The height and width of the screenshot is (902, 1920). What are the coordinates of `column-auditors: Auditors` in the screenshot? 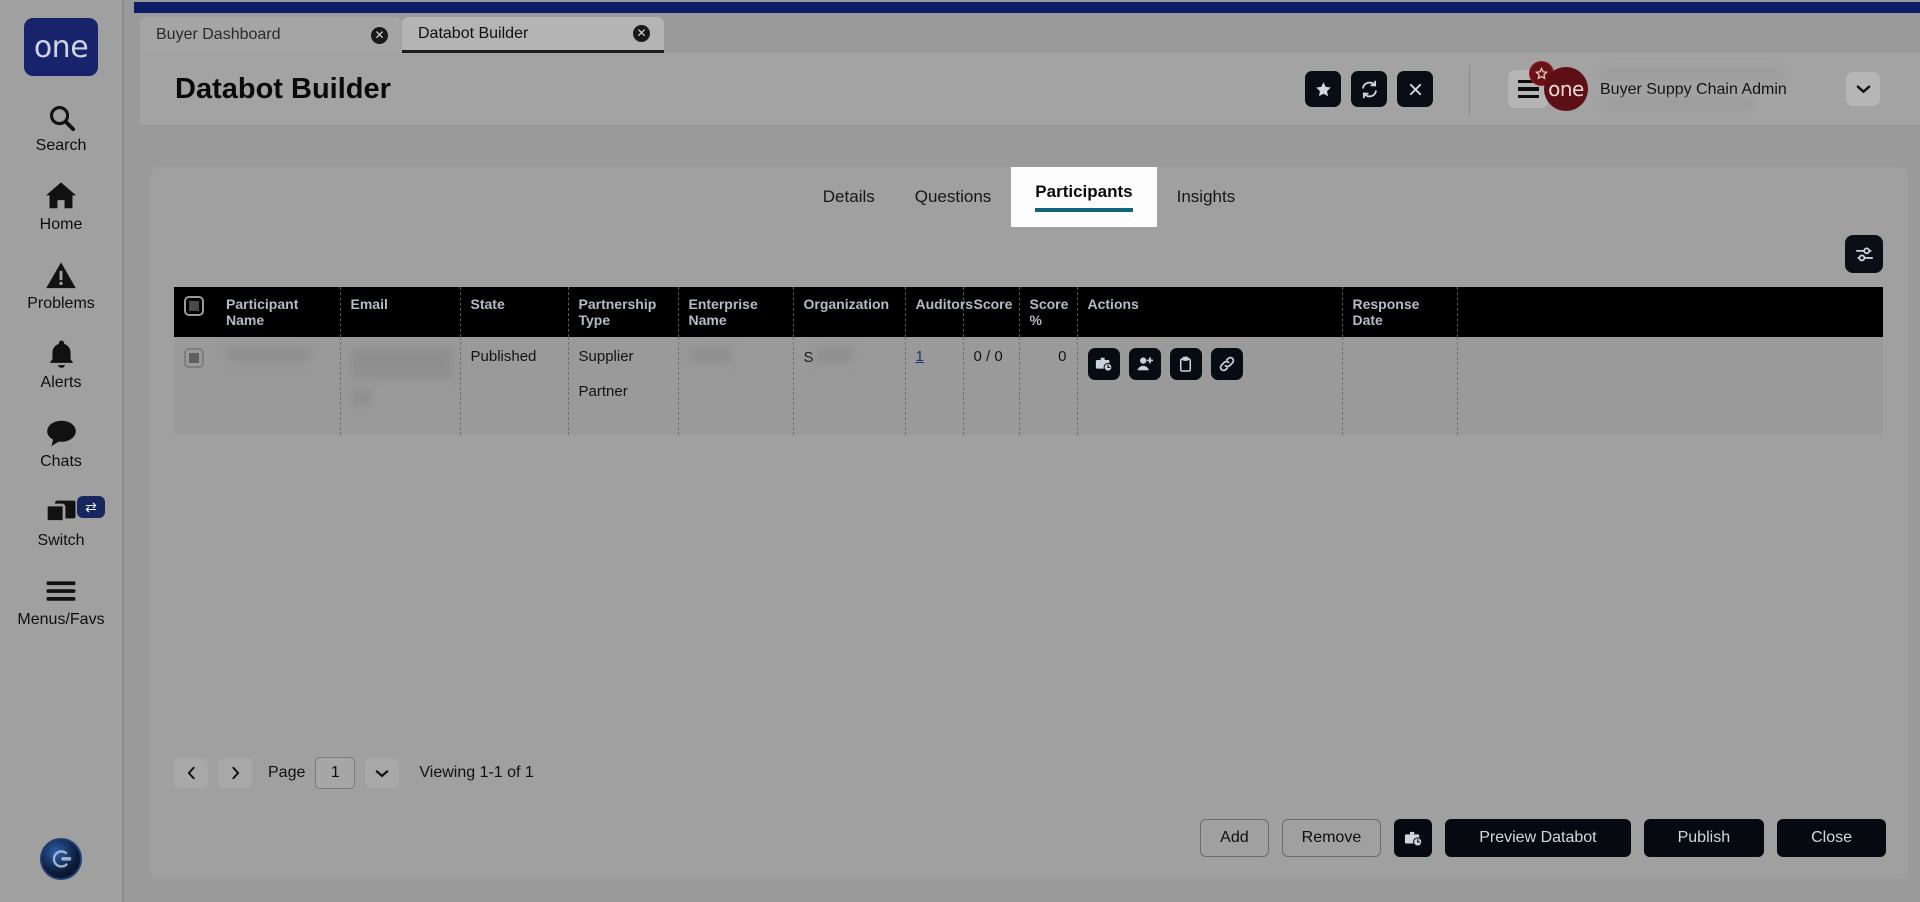 It's located at (939, 312).